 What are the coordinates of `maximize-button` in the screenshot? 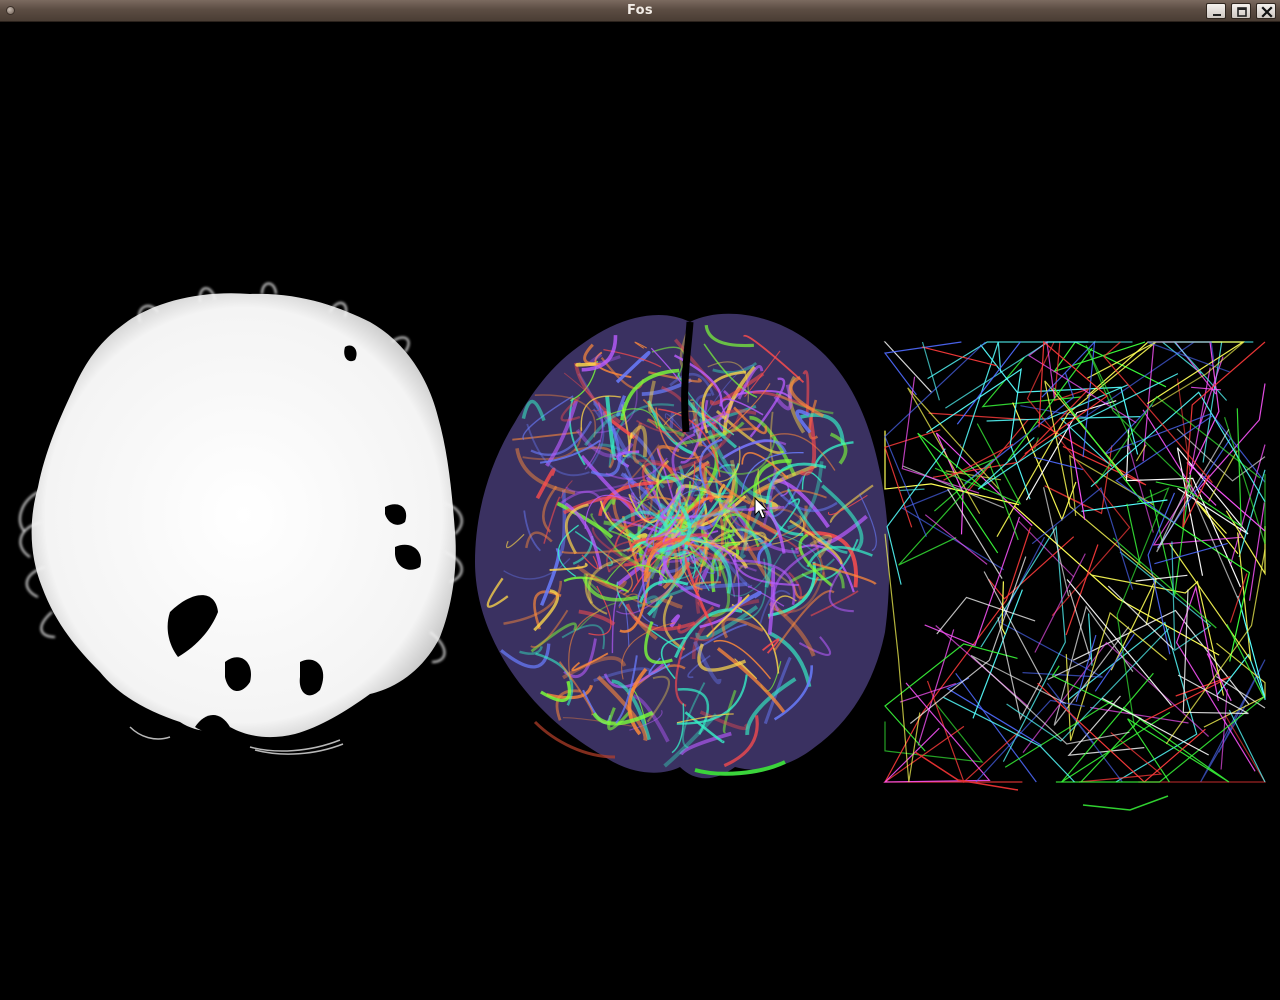 It's located at (1241, 11).